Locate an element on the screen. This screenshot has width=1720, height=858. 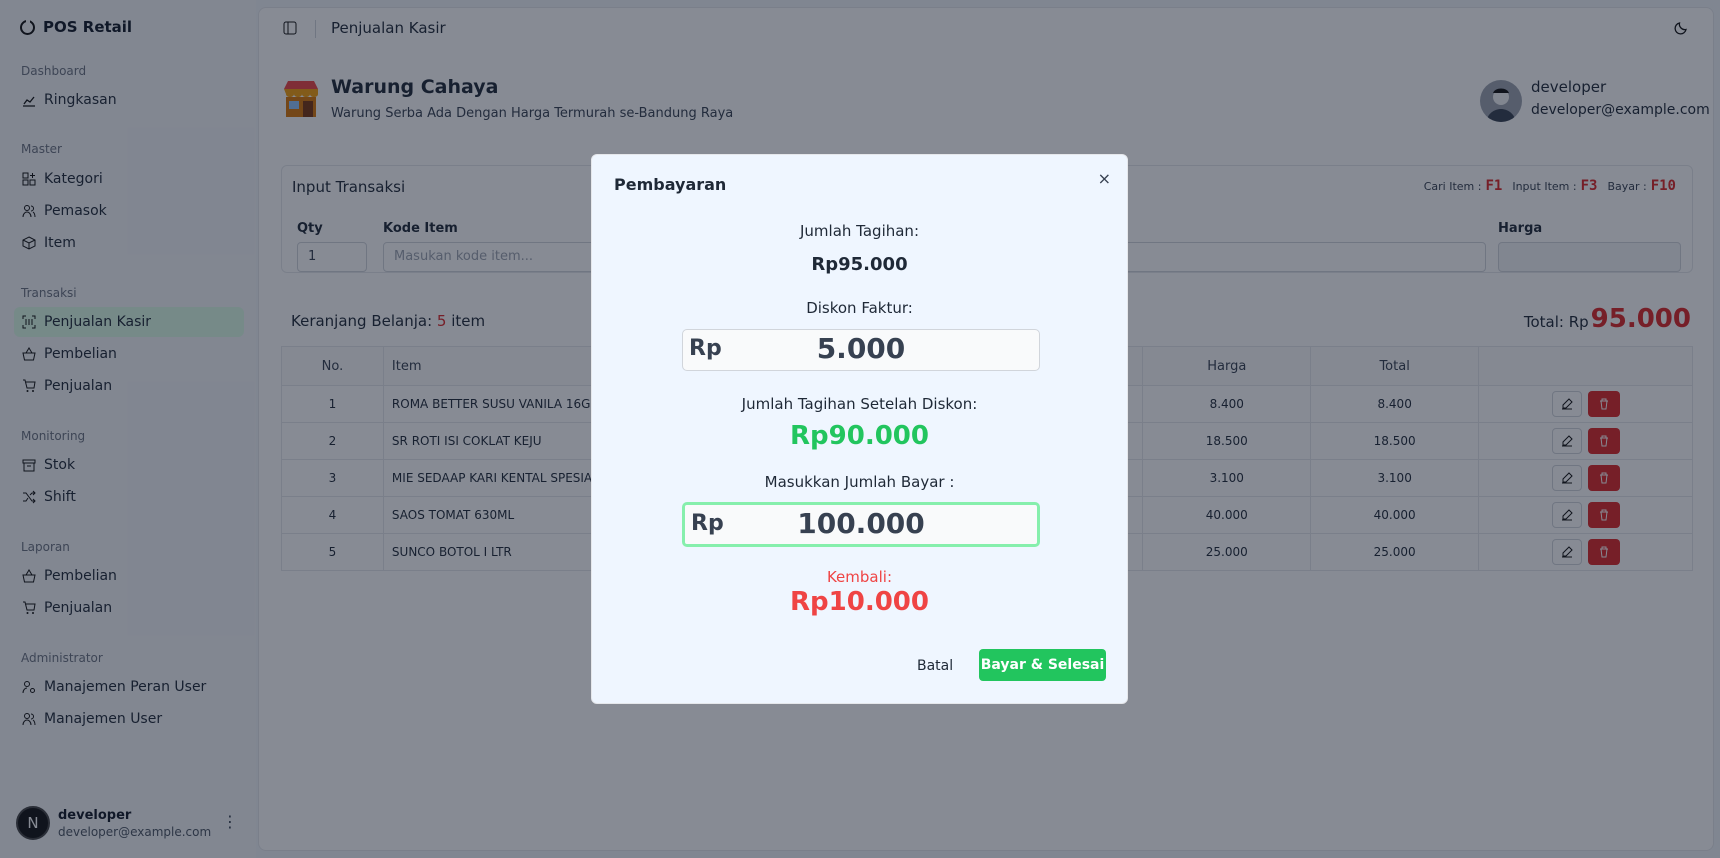
change-label: Kembali: is located at coordinates (859, 577).